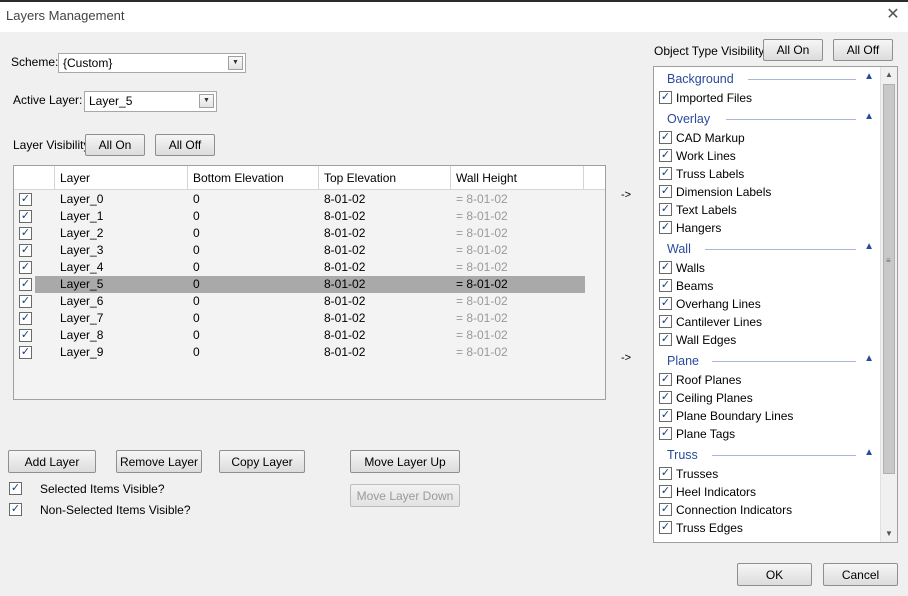 The height and width of the screenshot is (596, 908). What do you see at coordinates (768, 455) in the screenshot?
I see `group-header-truss: Truss ▲` at bounding box center [768, 455].